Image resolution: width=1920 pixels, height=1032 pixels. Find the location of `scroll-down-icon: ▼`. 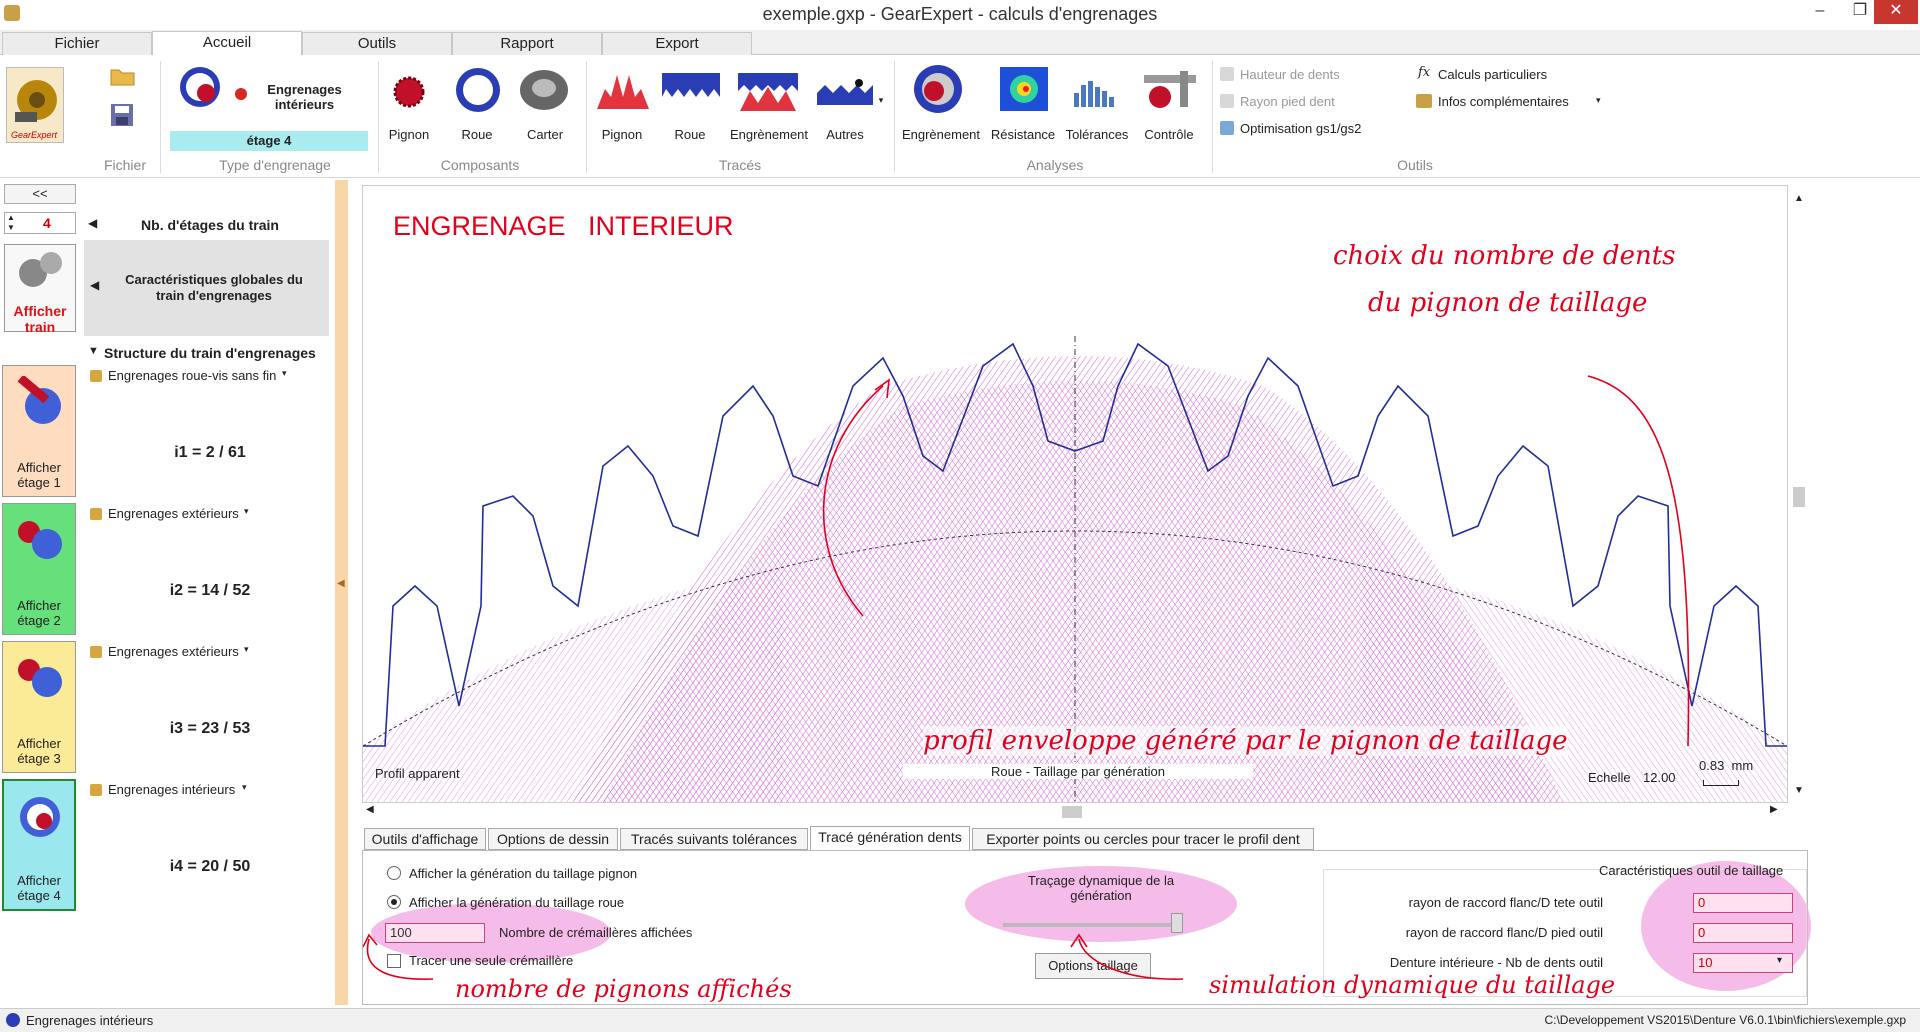

scroll-down-icon: ▼ is located at coordinates (1799, 790).